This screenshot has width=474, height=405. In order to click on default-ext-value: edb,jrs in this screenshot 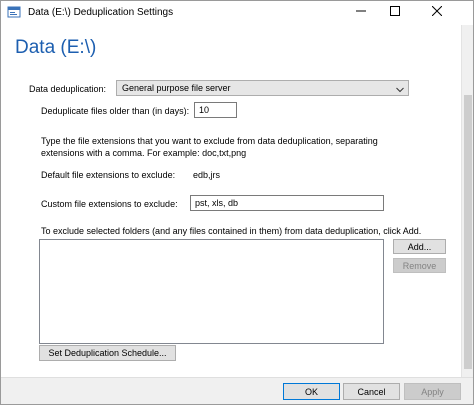, I will do `click(207, 175)`.